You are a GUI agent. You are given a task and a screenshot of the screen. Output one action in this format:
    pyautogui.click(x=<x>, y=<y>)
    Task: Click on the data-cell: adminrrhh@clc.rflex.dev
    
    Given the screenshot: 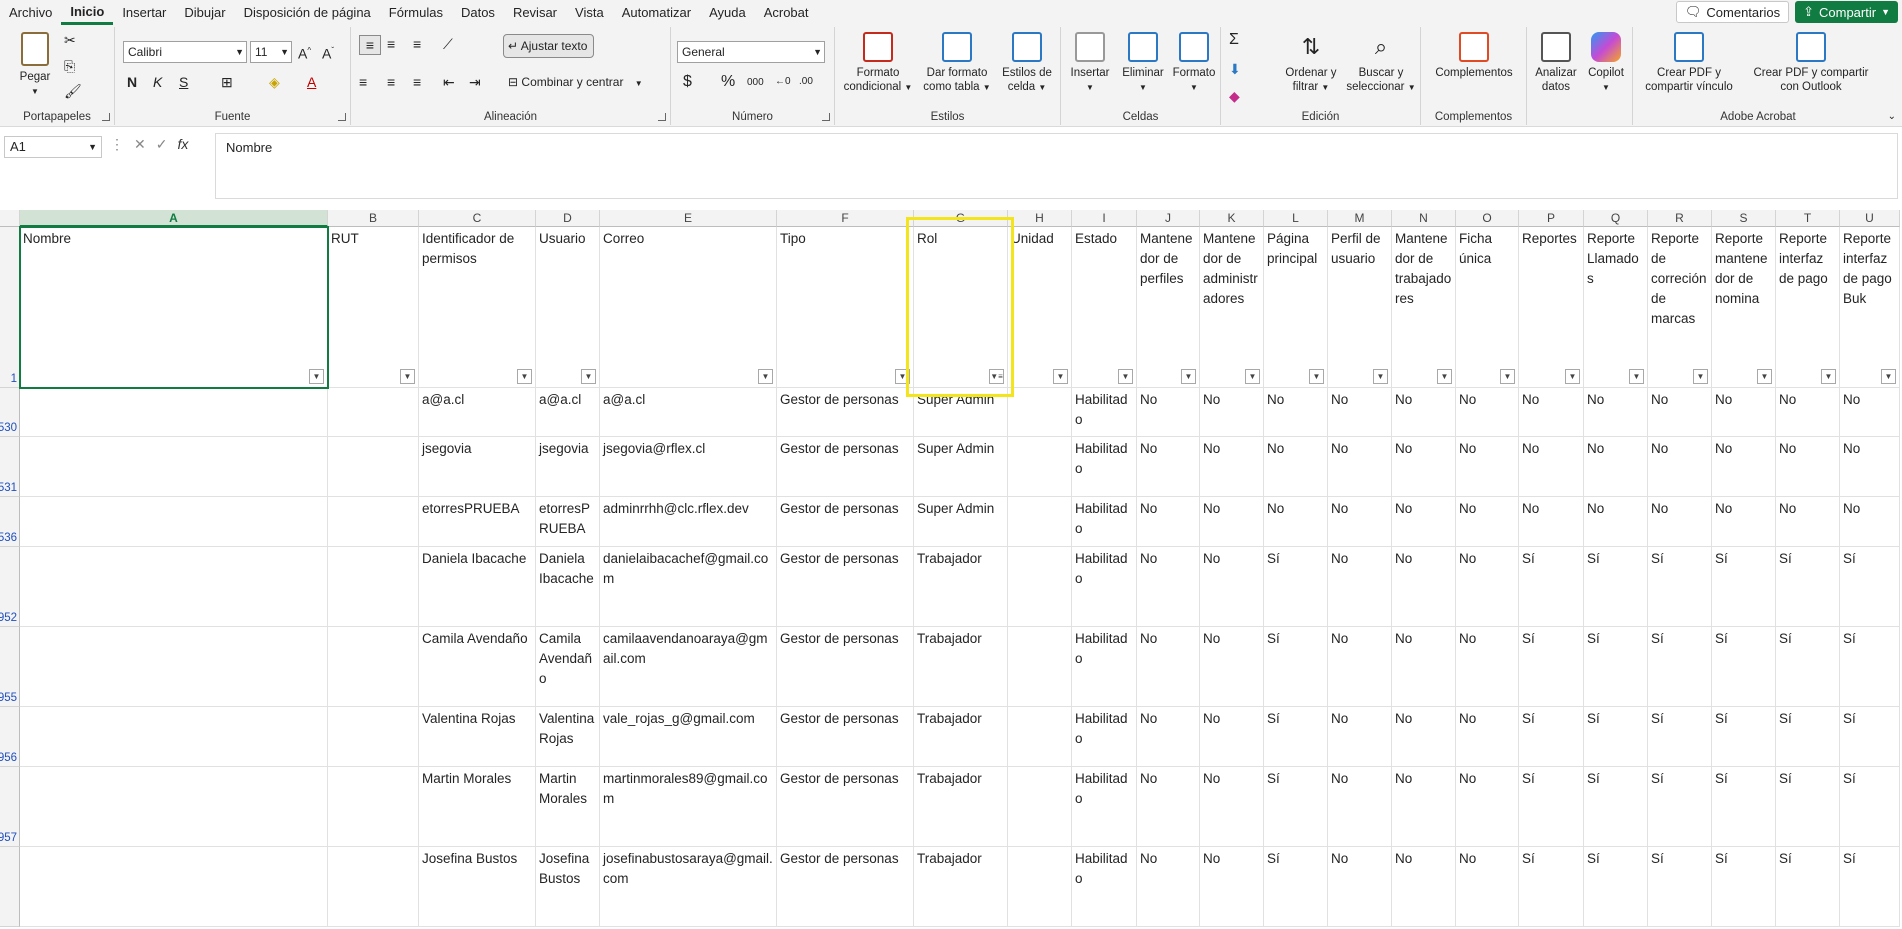 What is the action you would take?
    pyautogui.click(x=688, y=522)
    